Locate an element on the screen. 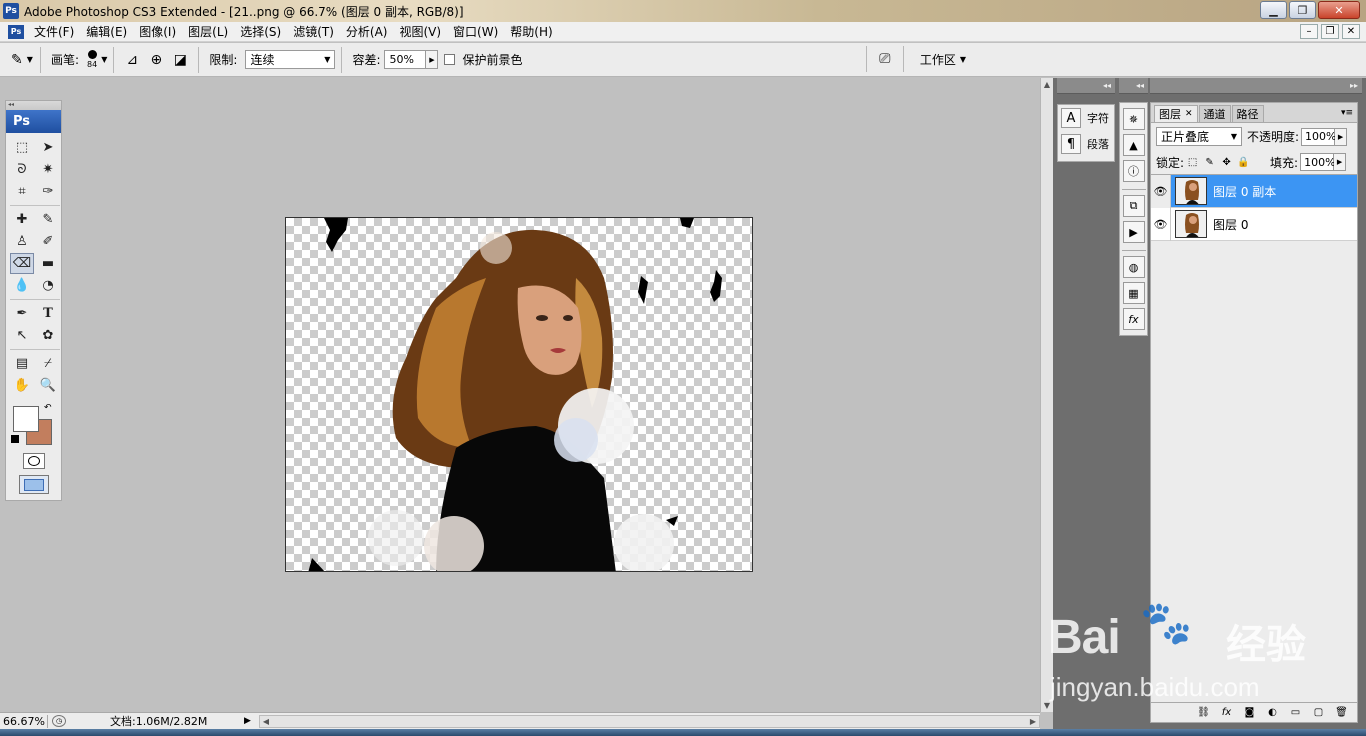  scroll-down-icon: ▼ is located at coordinates (1047, 705).